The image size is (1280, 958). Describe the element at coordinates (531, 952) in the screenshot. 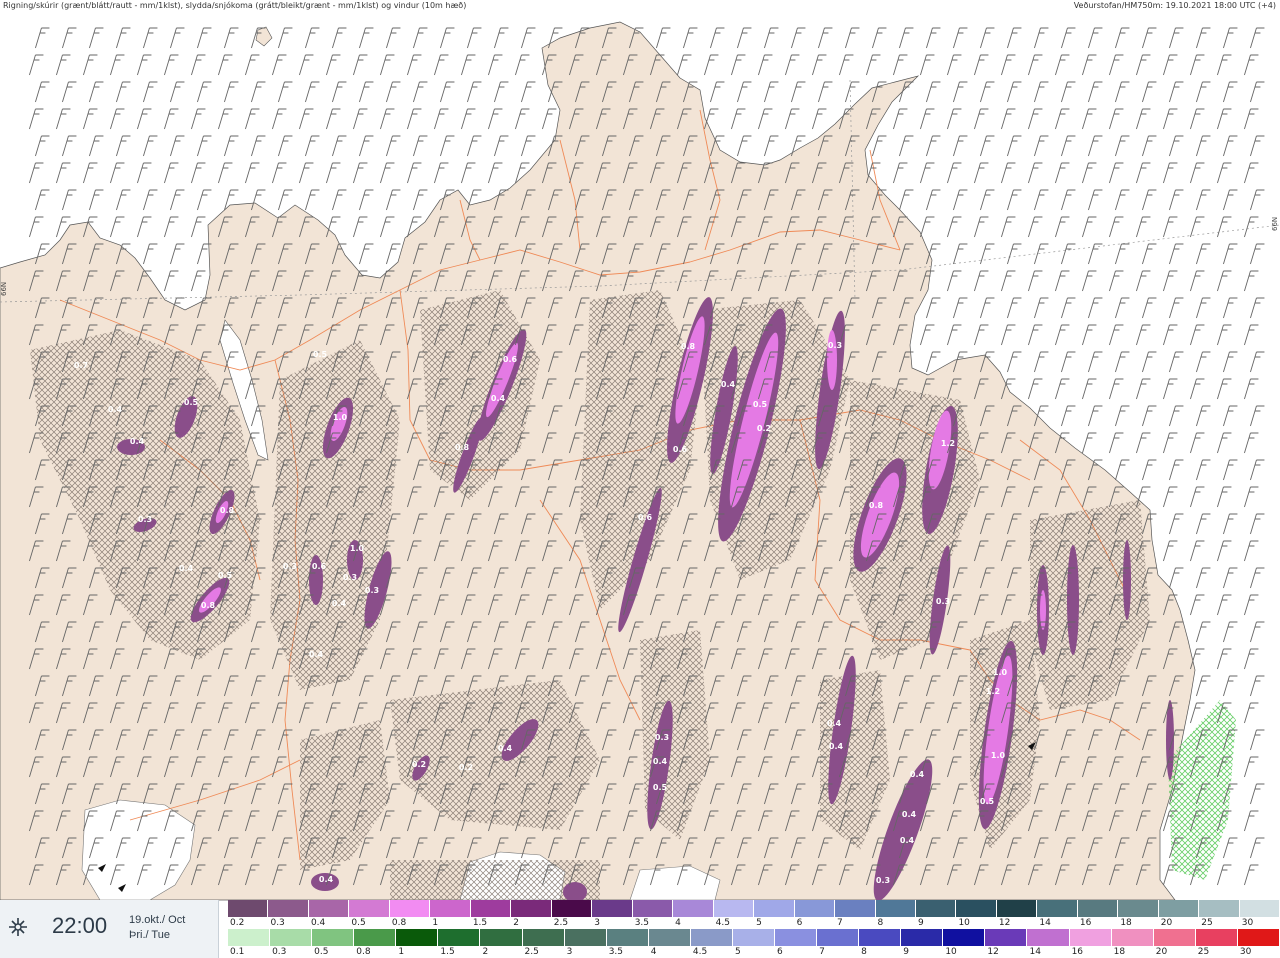

I see `rain-legend-label: 2.5` at that location.